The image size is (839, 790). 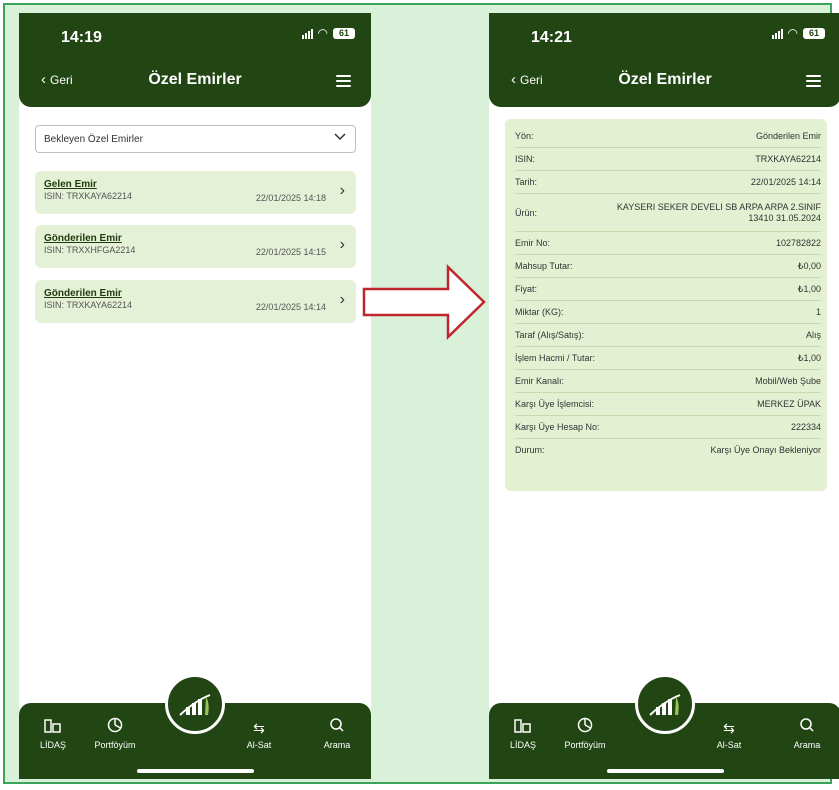 I want to click on app-header: 14:21 ◠ 61 ‹ Geri Özel Emirler, so click(x=664, y=60).